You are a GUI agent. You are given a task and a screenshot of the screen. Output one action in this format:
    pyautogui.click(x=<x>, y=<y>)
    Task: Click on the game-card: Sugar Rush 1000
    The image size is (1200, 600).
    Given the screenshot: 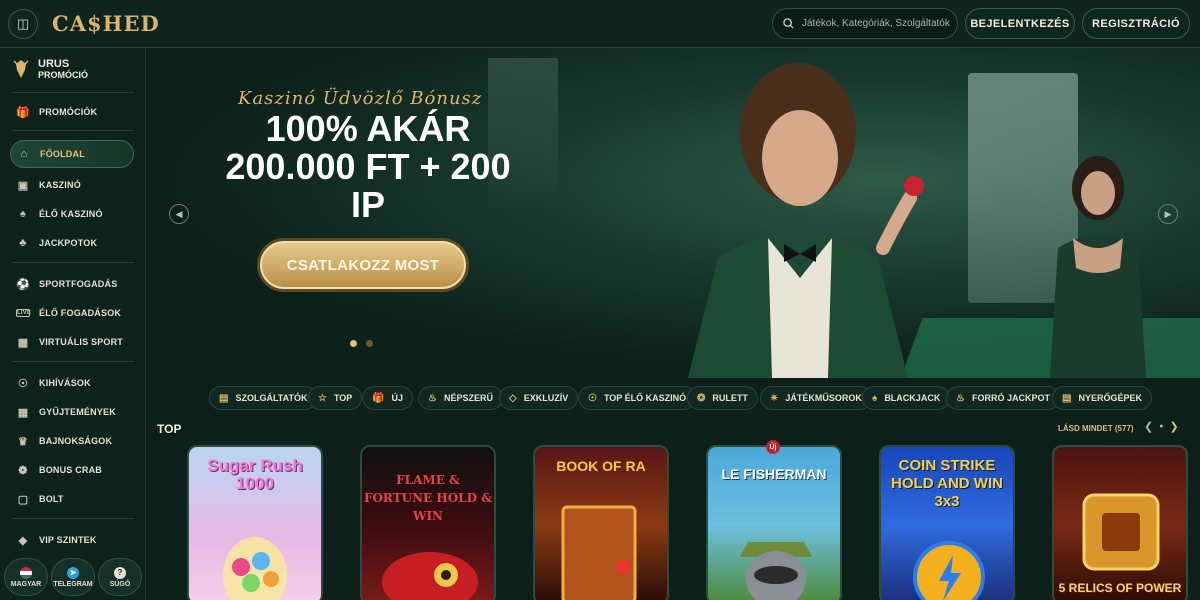 What is the action you would take?
    pyautogui.click(x=255, y=522)
    